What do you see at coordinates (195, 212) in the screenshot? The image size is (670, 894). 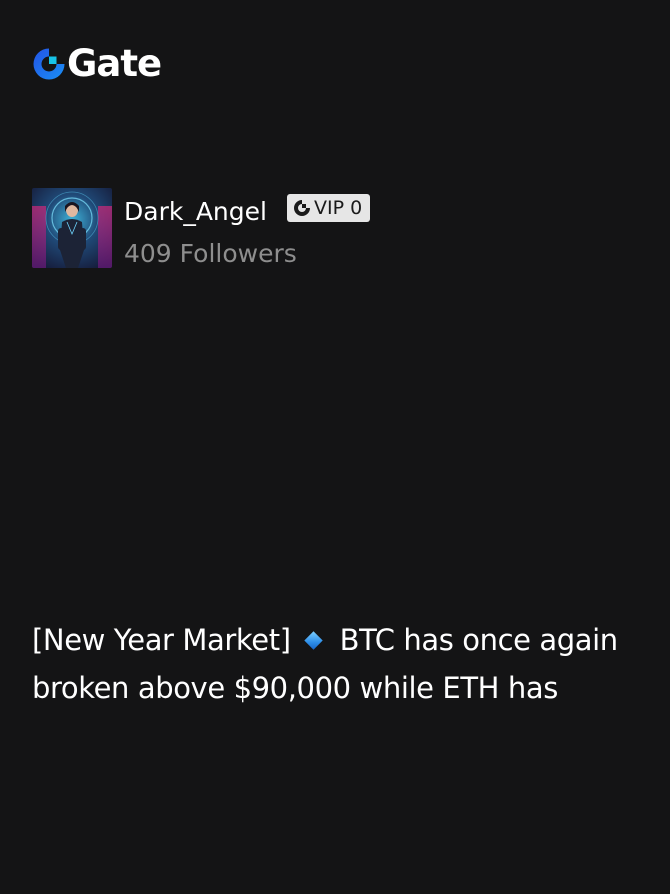 I see `author-name: Dark_Angel` at bounding box center [195, 212].